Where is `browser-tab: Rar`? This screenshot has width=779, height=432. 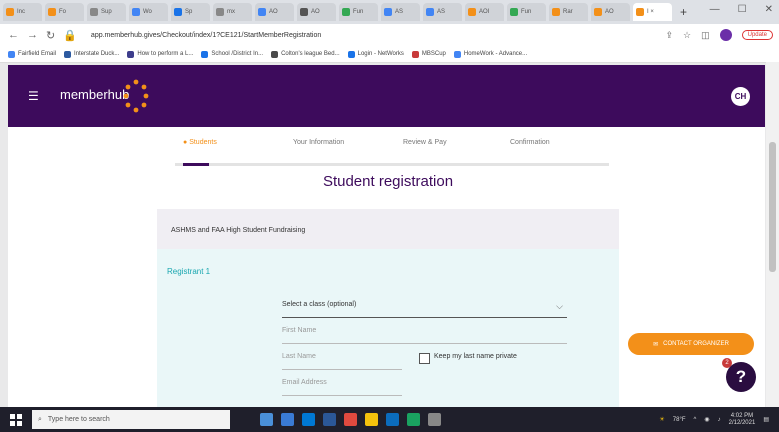
browser-tab: Rar is located at coordinates (568, 12).